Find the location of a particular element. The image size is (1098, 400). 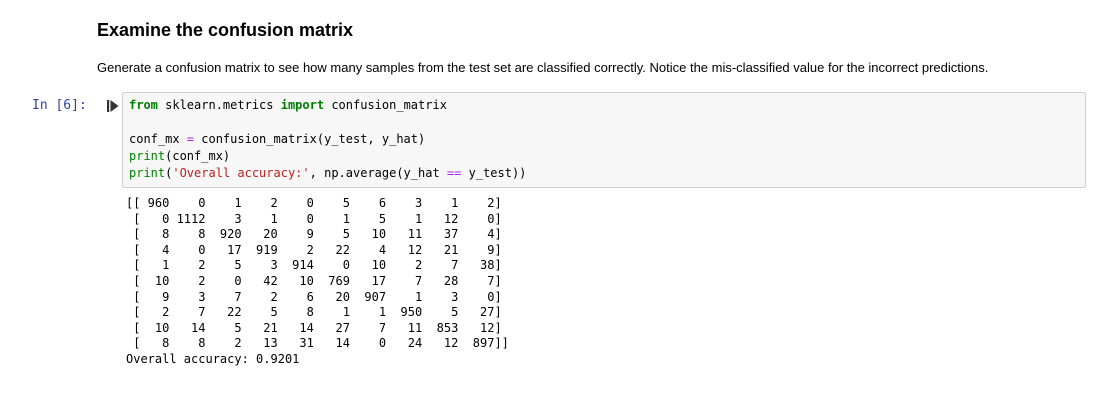

code-text: conf_mx is located at coordinates (158, 139).